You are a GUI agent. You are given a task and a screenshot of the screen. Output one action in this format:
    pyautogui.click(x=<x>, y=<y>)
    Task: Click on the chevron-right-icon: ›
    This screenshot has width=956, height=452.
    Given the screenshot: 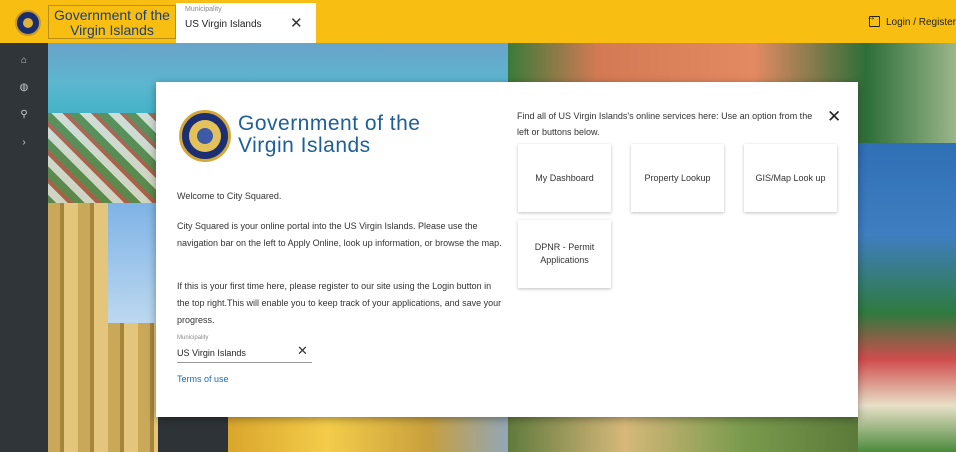 What is the action you would take?
    pyautogui.click(x=24, y=143)
    